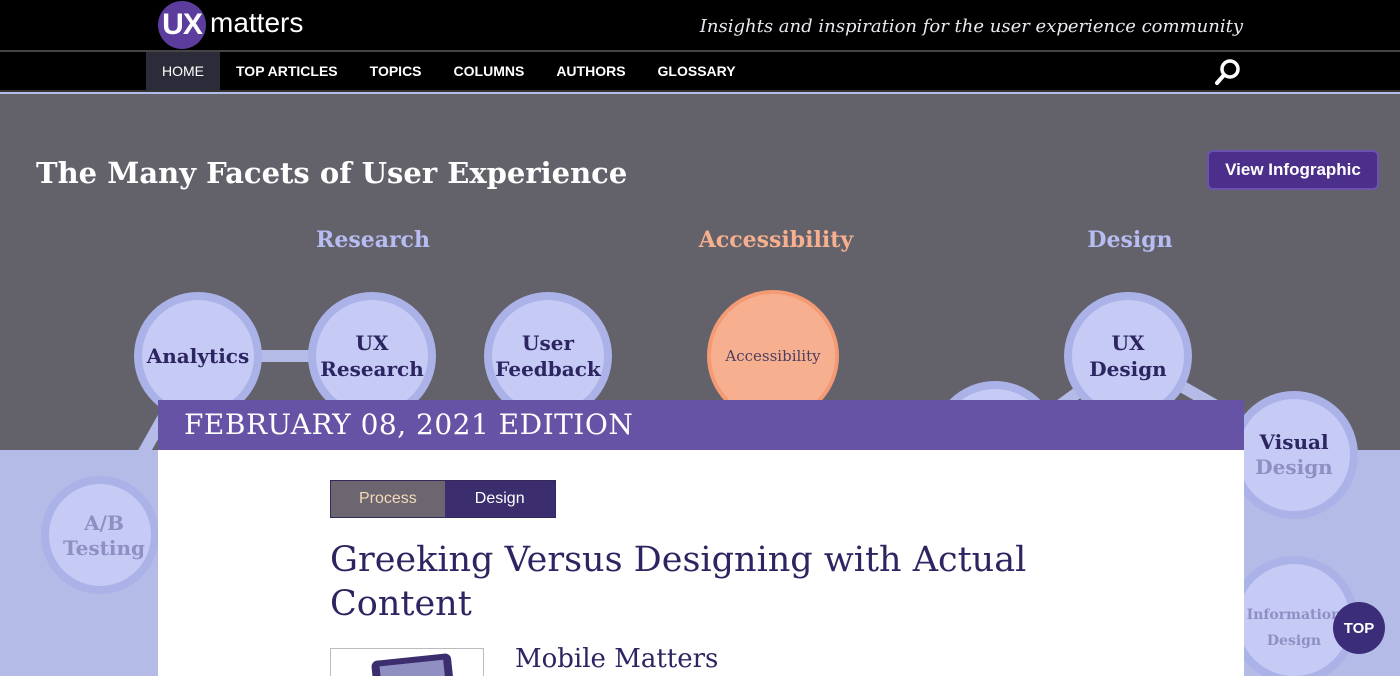 Image resolution: width=1400 pixels, height=676 pixels. Describe the element at coordinates (1294, 615) in the screenshot. I see `node-label-info-design-1: Information` at that location.